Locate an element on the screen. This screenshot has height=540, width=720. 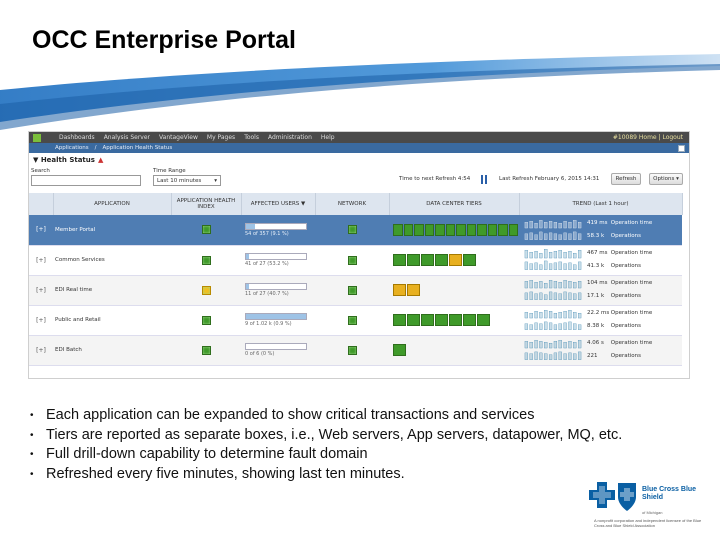
chevron-down-icon: ▾ is located at coordinates (215, 181).